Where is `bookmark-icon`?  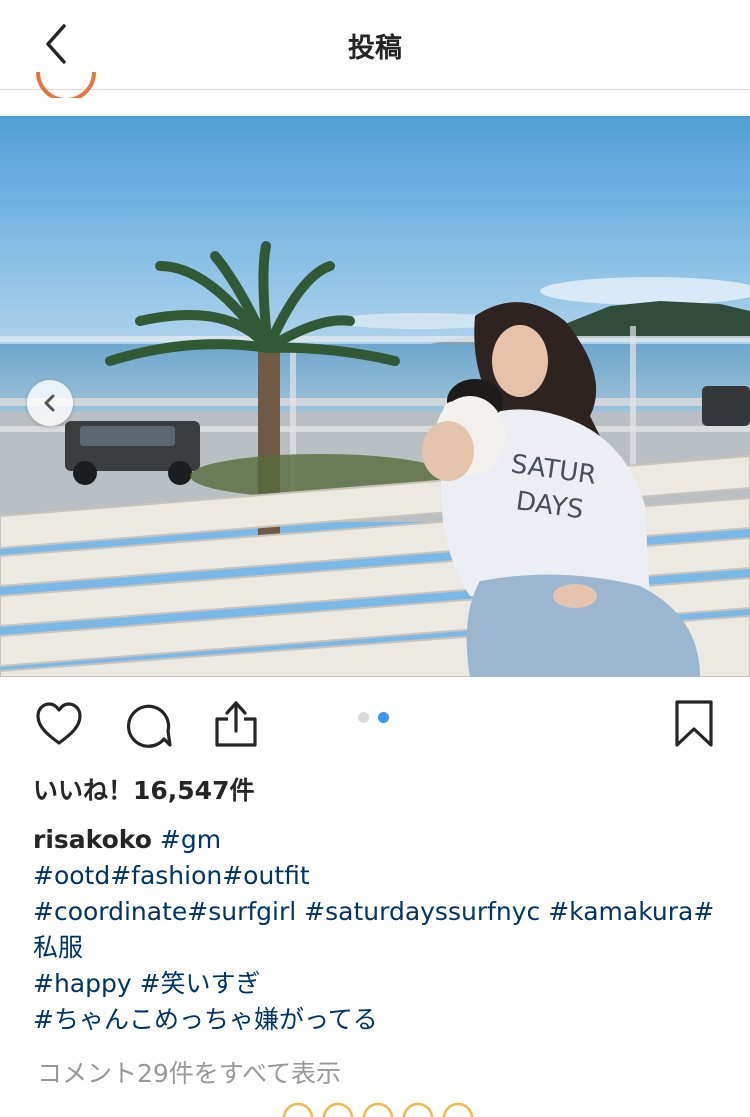 bookmark-icon is located at coordinates (694, 723).